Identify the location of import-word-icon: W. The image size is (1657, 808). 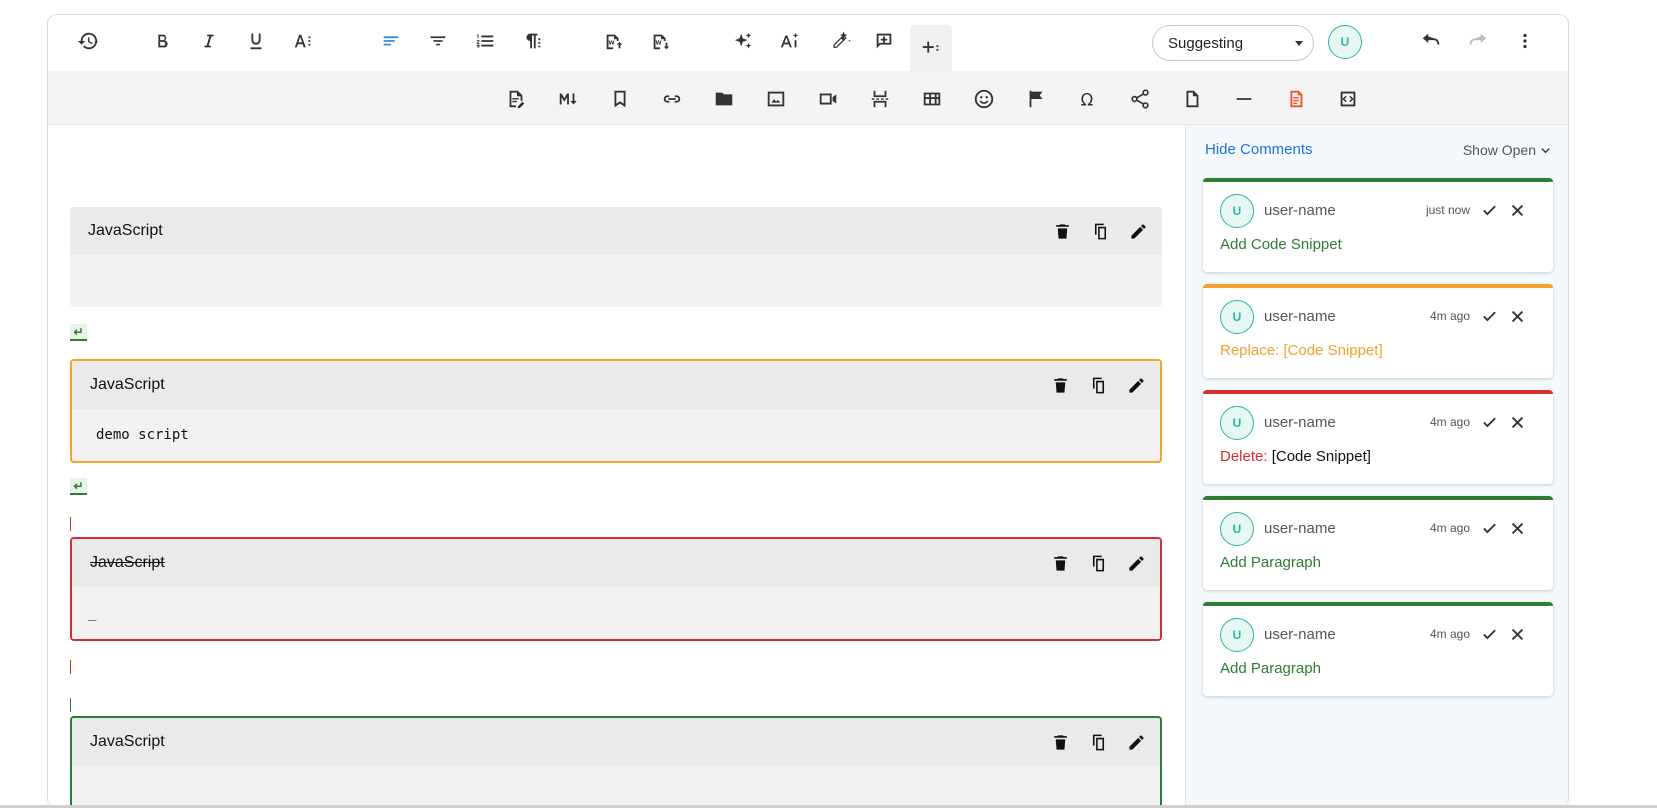
(614, 41).